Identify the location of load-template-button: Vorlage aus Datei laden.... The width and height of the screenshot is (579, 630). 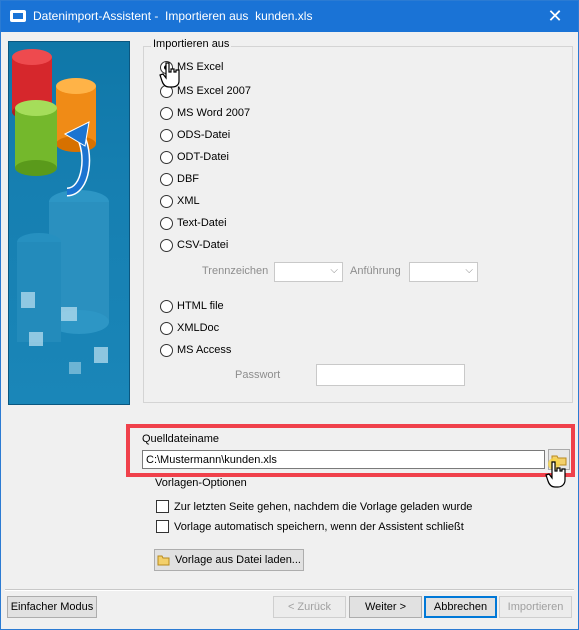
(229, 560).